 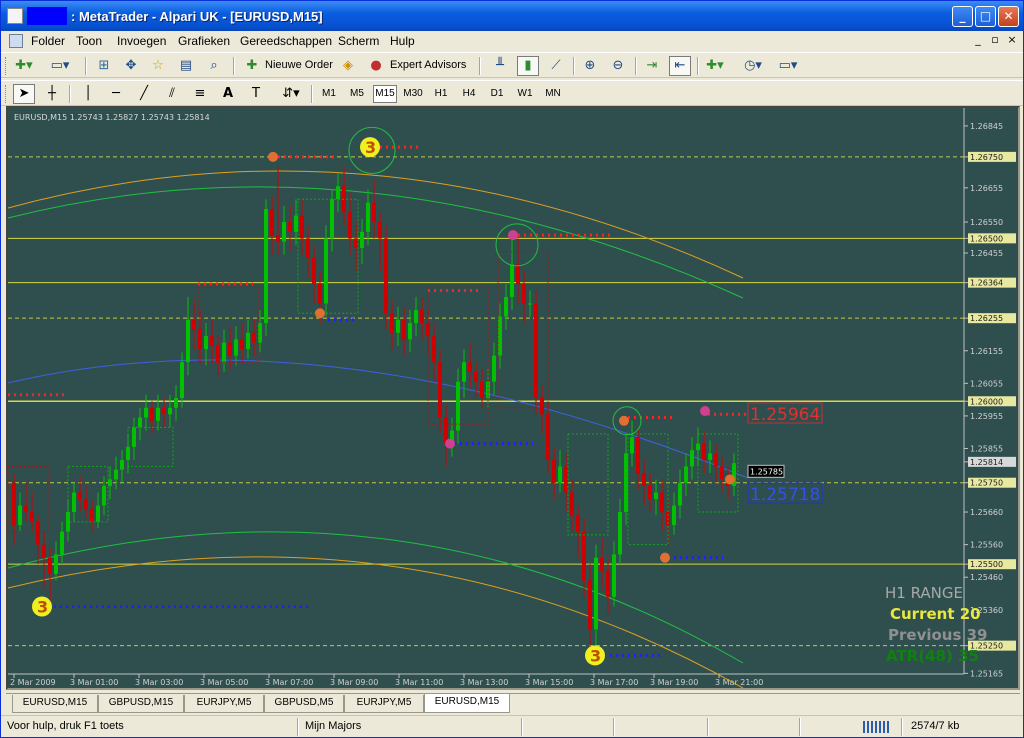 I want to click on chart-window-icon, so click(x=16, y=41).